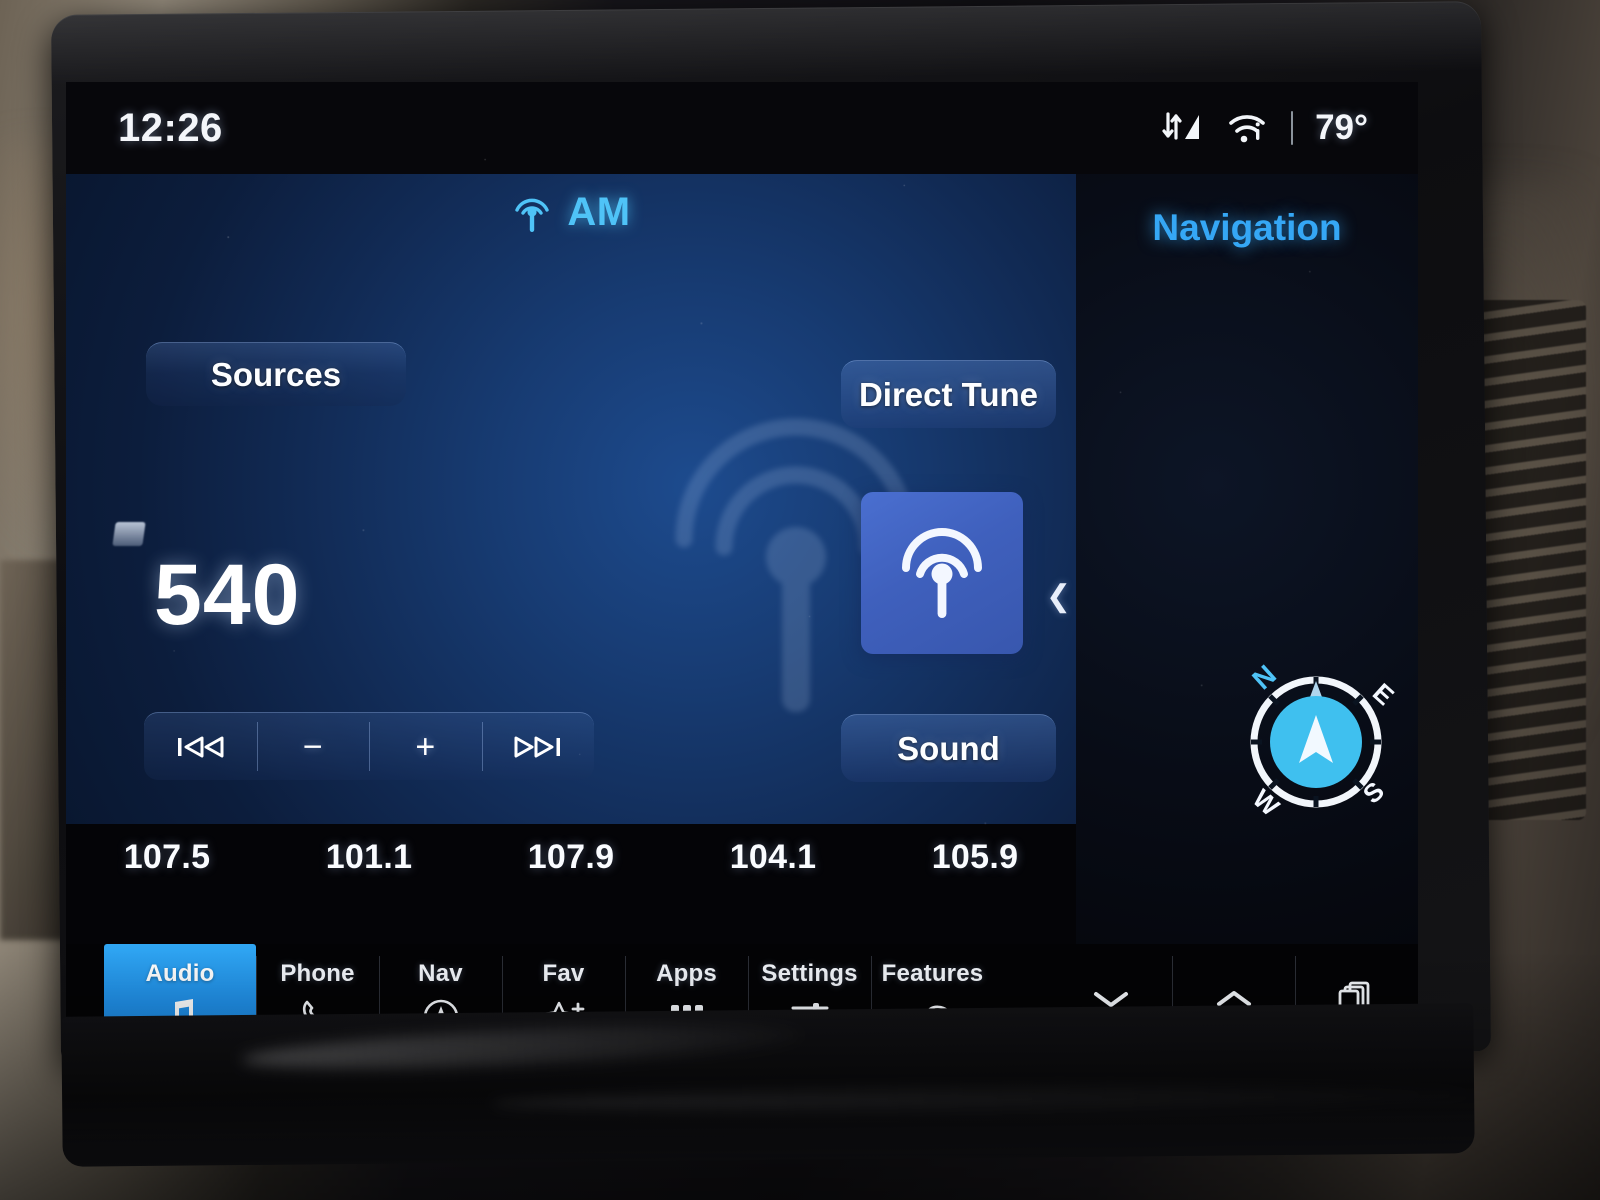 This screenshot has width=1600, height=1200. I want to click on next-button, so click(538, 746).